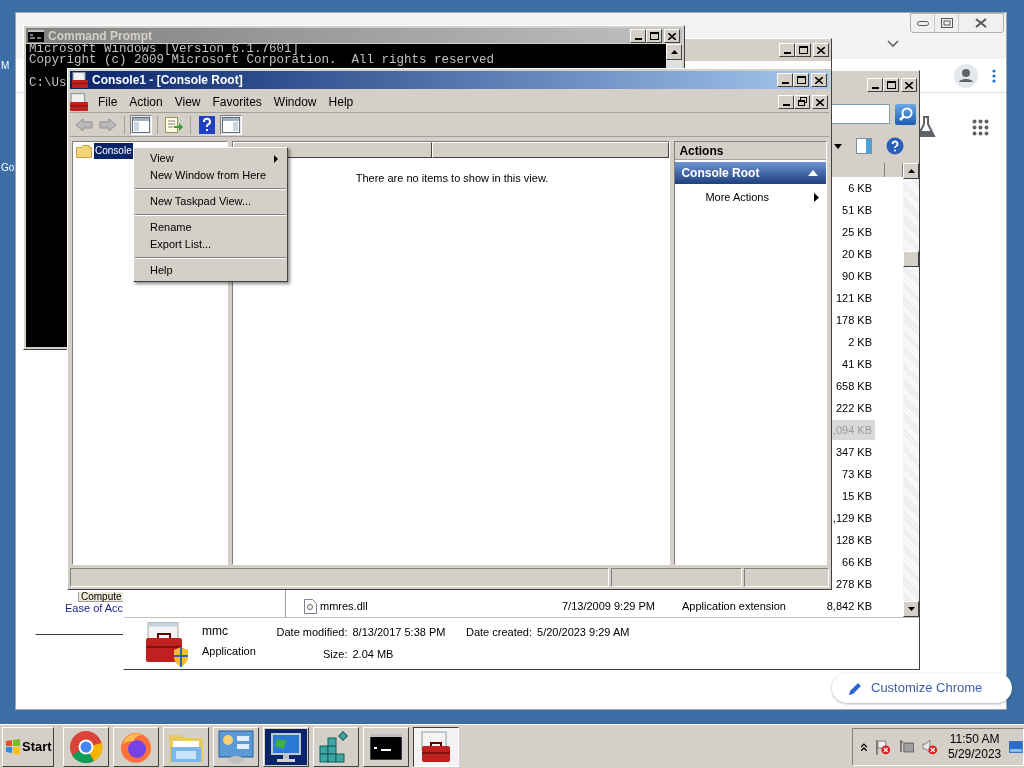 This screenshot has height=768, width=1024. Describe the element at coordinates (452, 178) in the screenshot. I see `empty-message: There are no items to show in this view.` at that location.